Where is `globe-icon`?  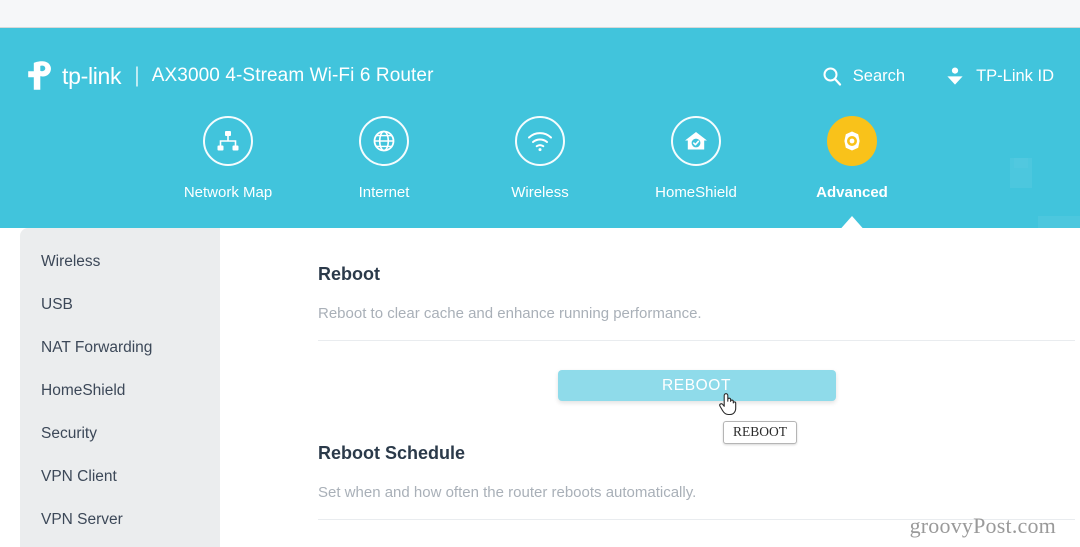
globe-icon is located at coordinates (384, 141).